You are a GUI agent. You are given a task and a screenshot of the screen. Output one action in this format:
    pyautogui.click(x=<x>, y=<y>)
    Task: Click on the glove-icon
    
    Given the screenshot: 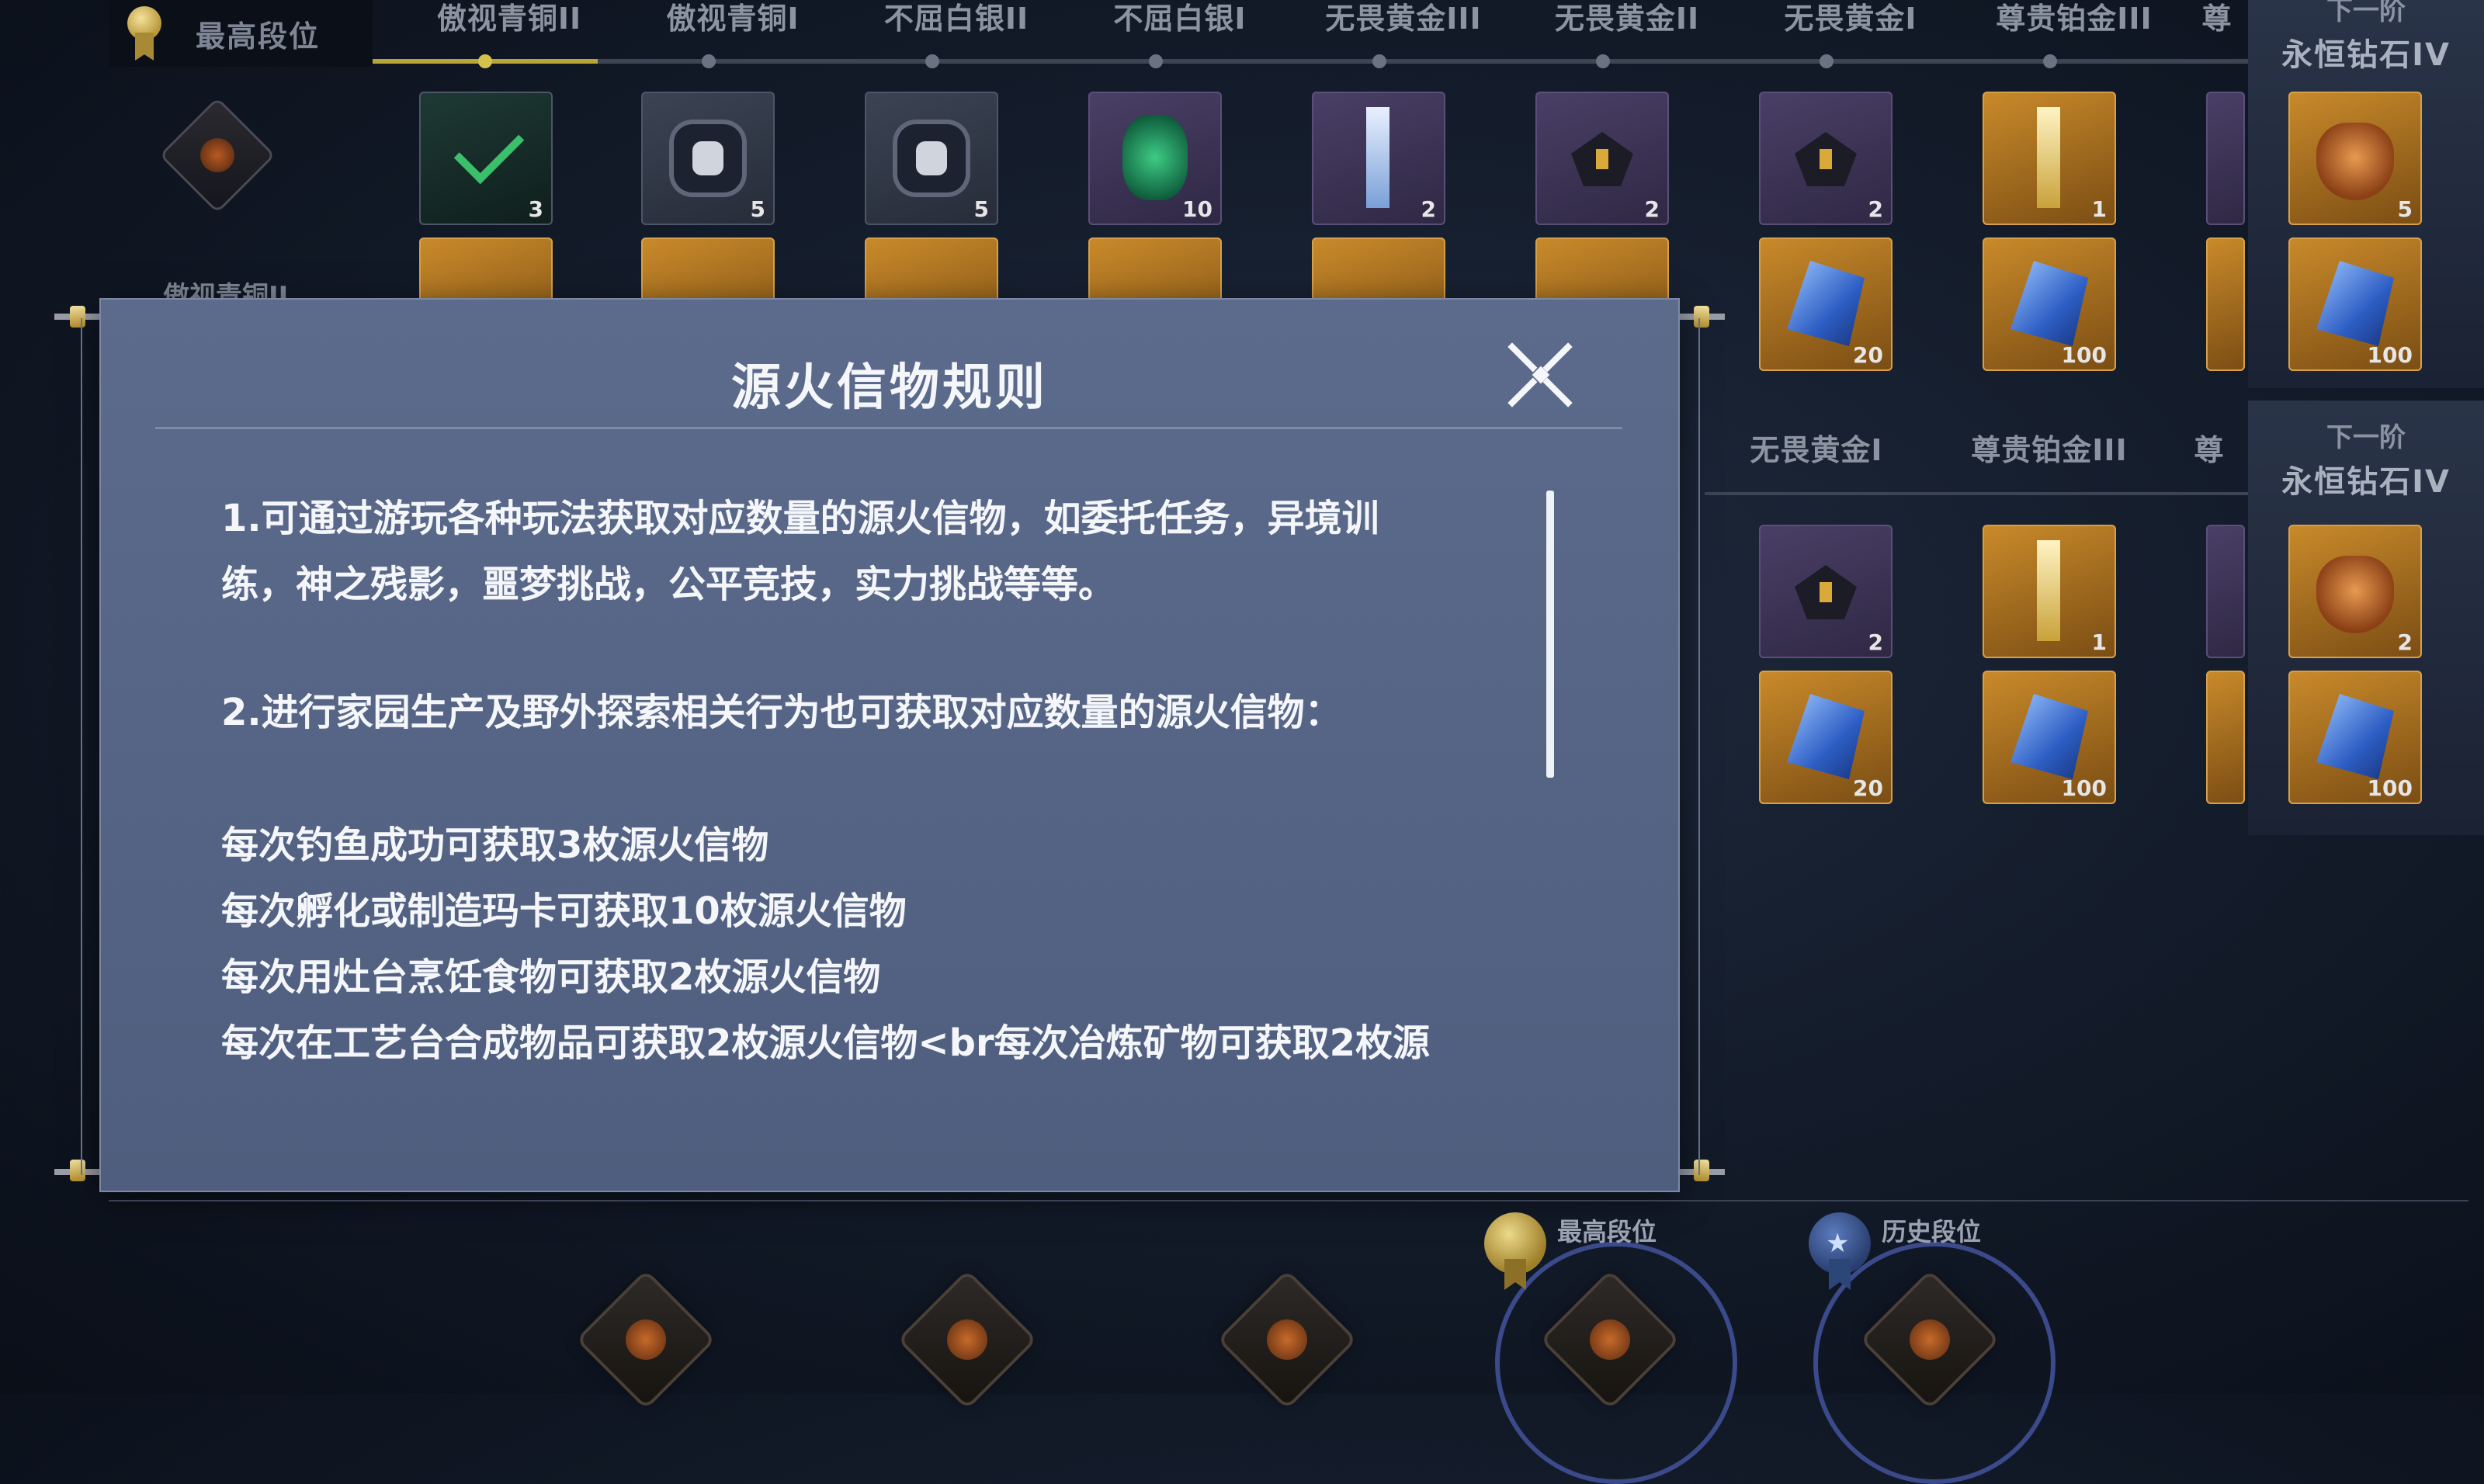 What is the action you would take?
    pyautogui.click(x=1155, y=157)
    